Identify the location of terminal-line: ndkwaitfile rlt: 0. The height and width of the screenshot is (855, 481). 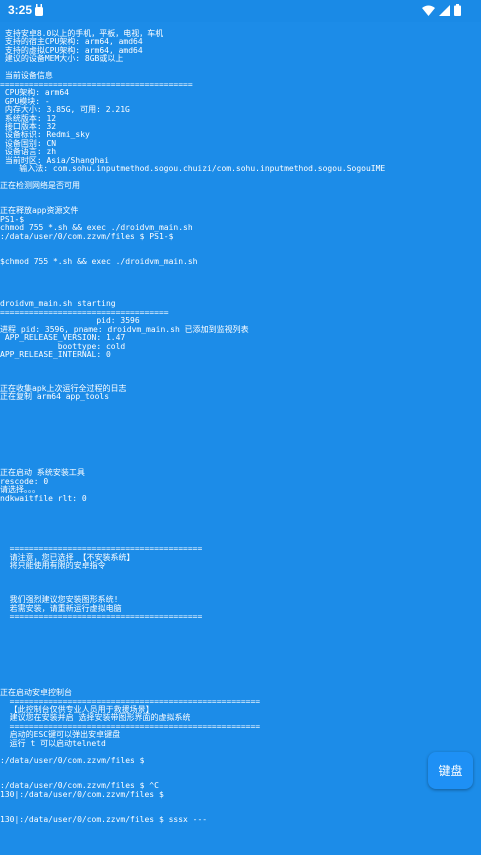
(43, 498).